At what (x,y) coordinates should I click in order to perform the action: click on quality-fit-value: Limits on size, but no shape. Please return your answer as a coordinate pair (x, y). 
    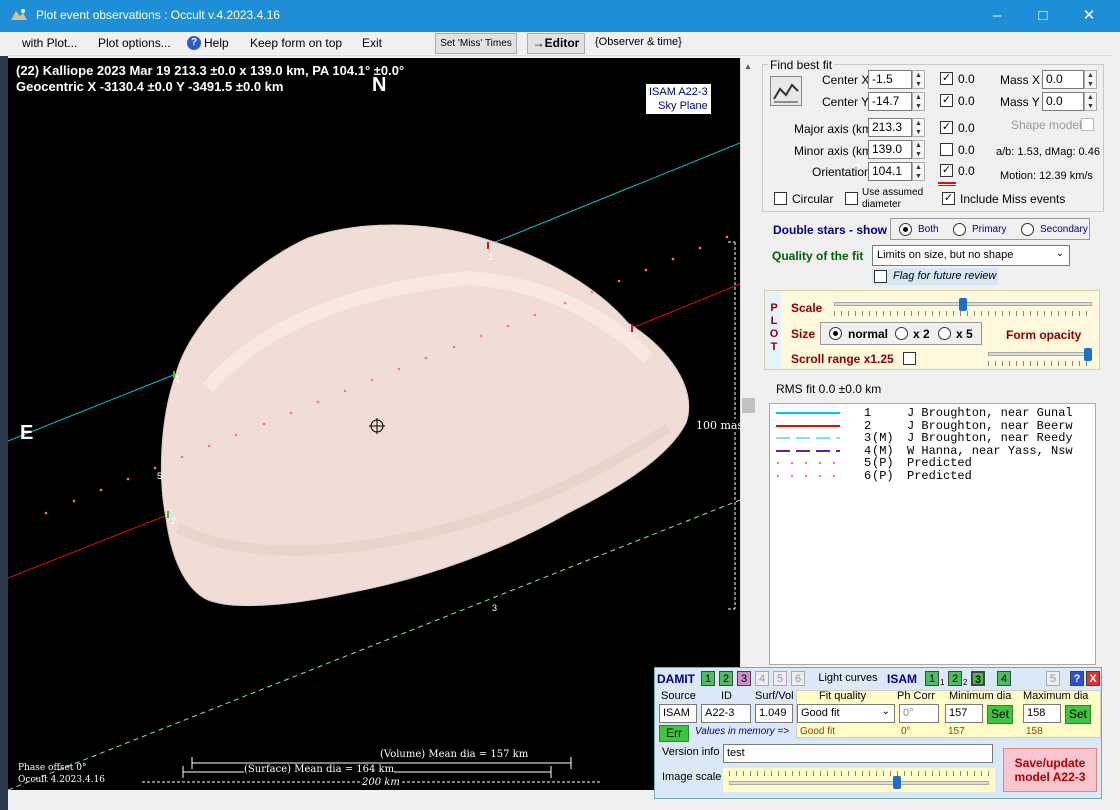
    Looking at the image, I should click on (945, 255).